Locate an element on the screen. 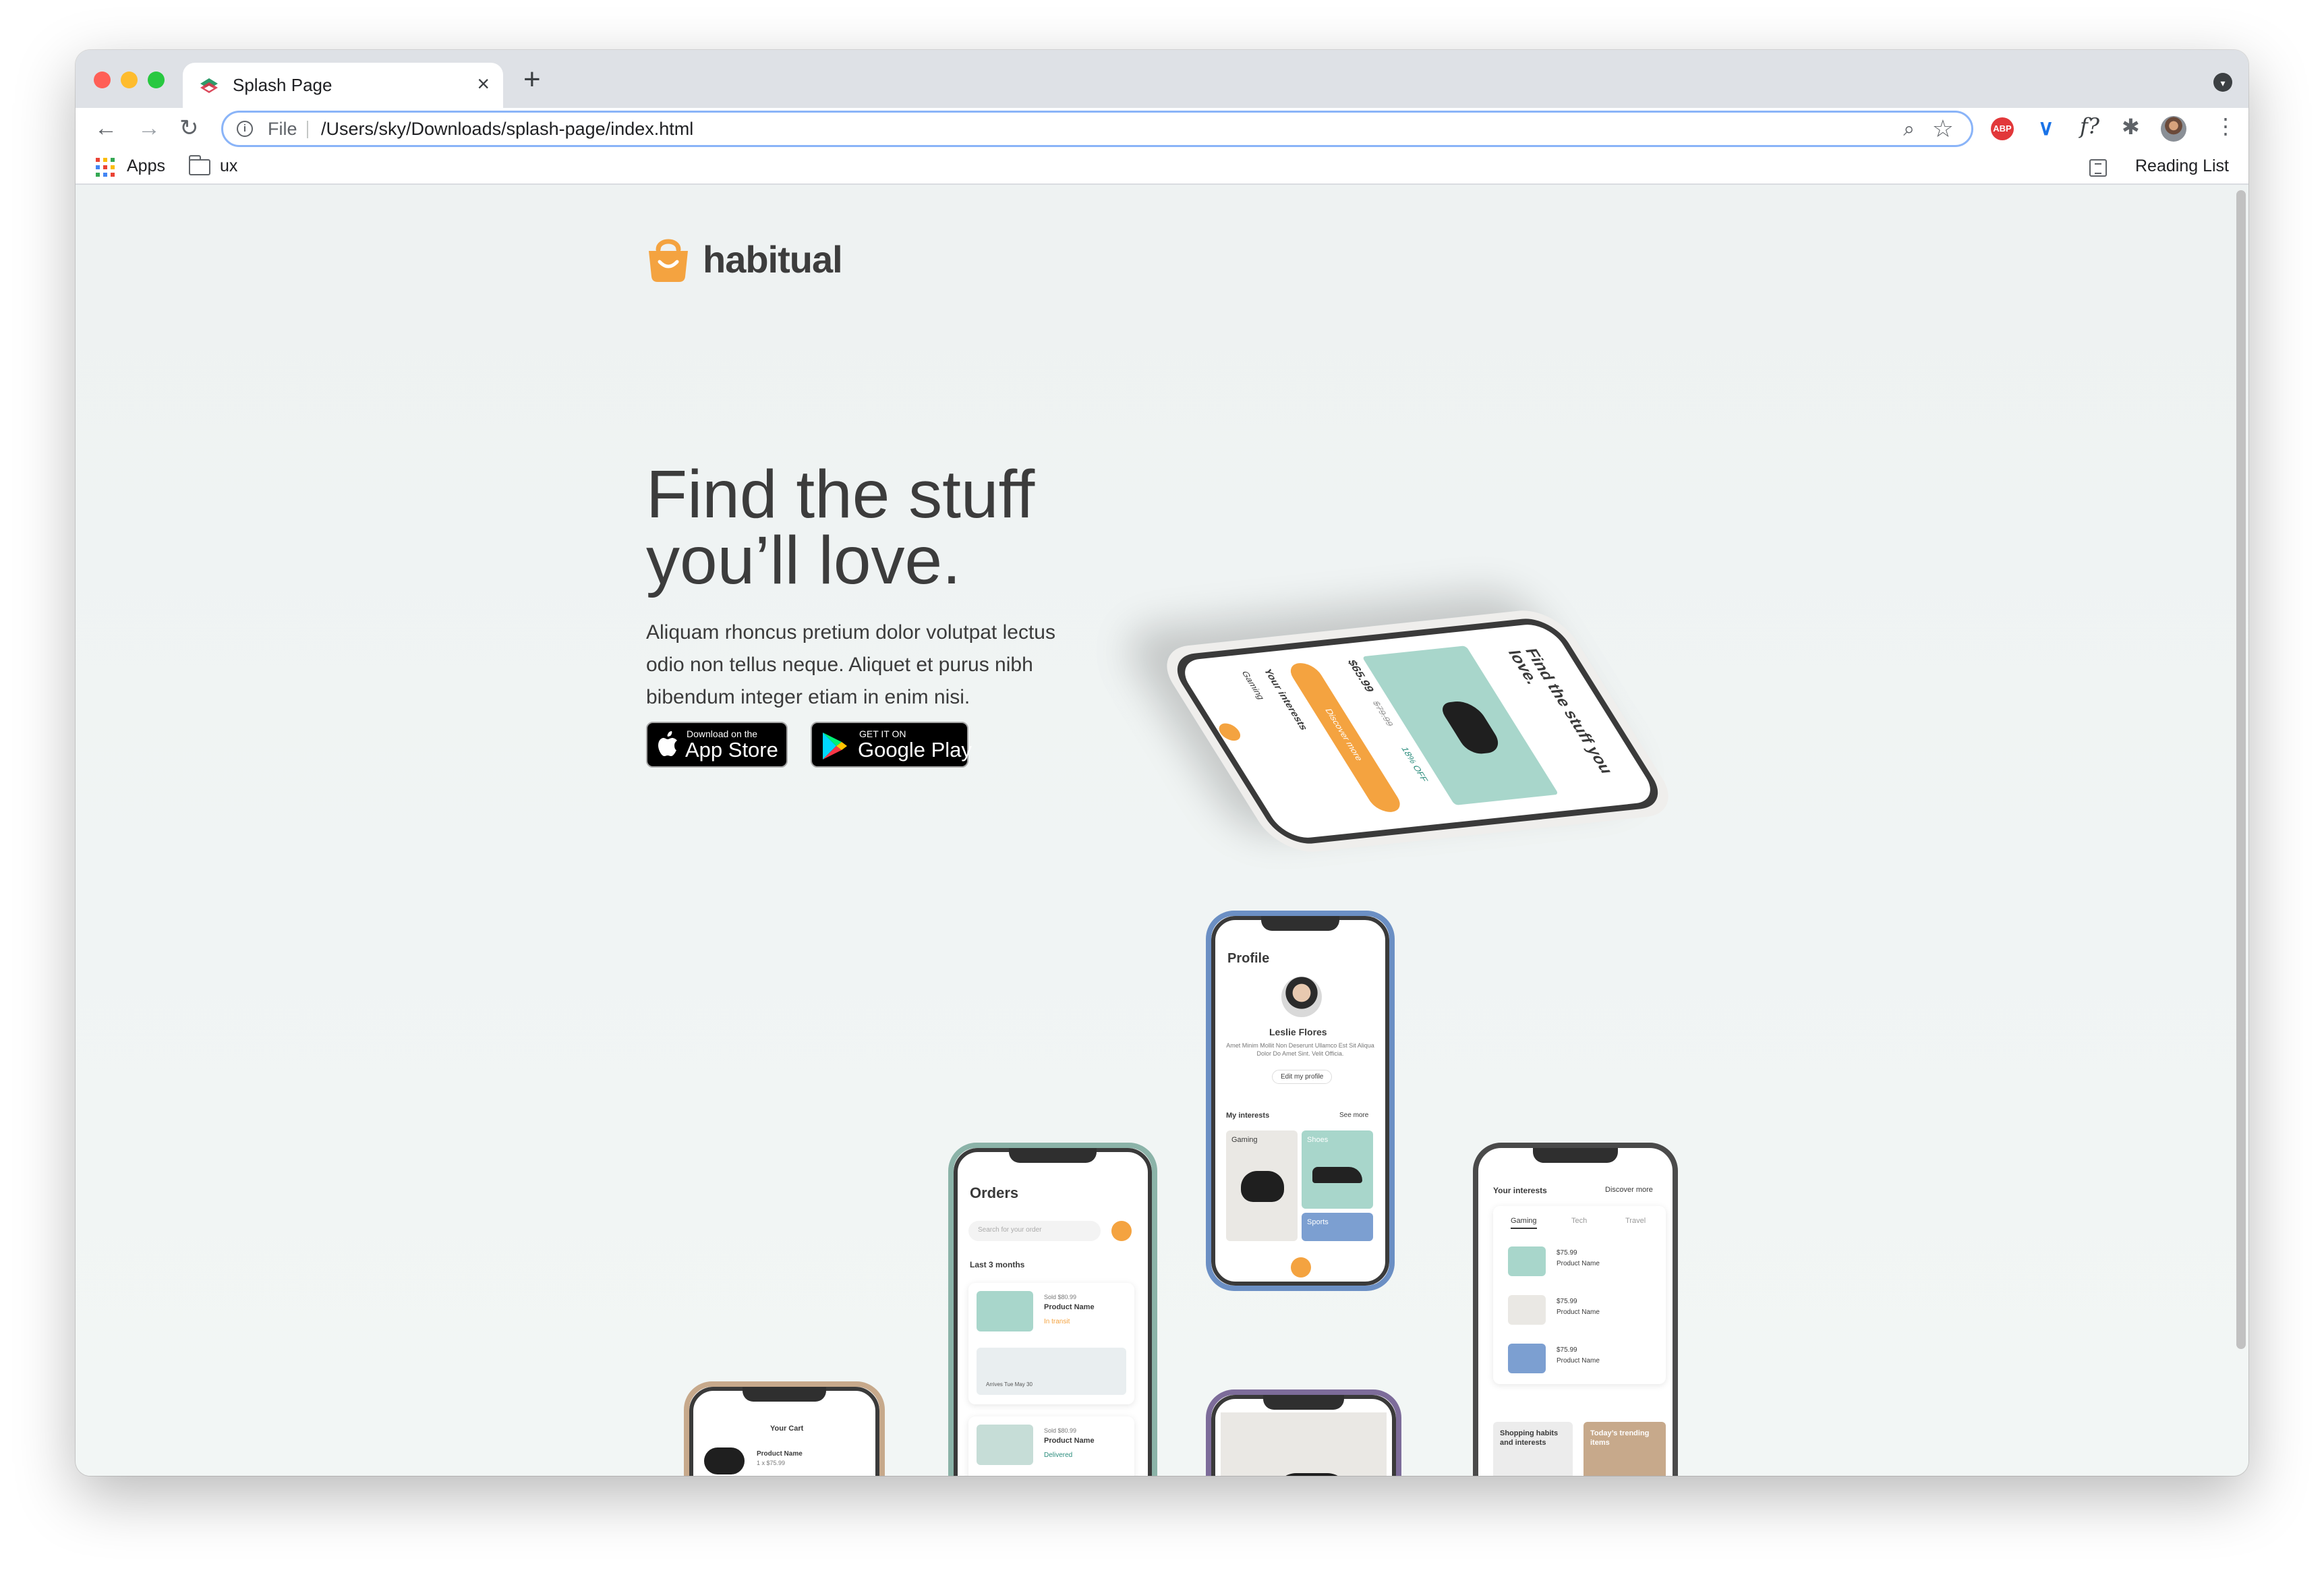 Image resolution: width=2324 pixels, height=1577 pixels. your-interests-title: Your interests is located at coordinates (1520, 1190).